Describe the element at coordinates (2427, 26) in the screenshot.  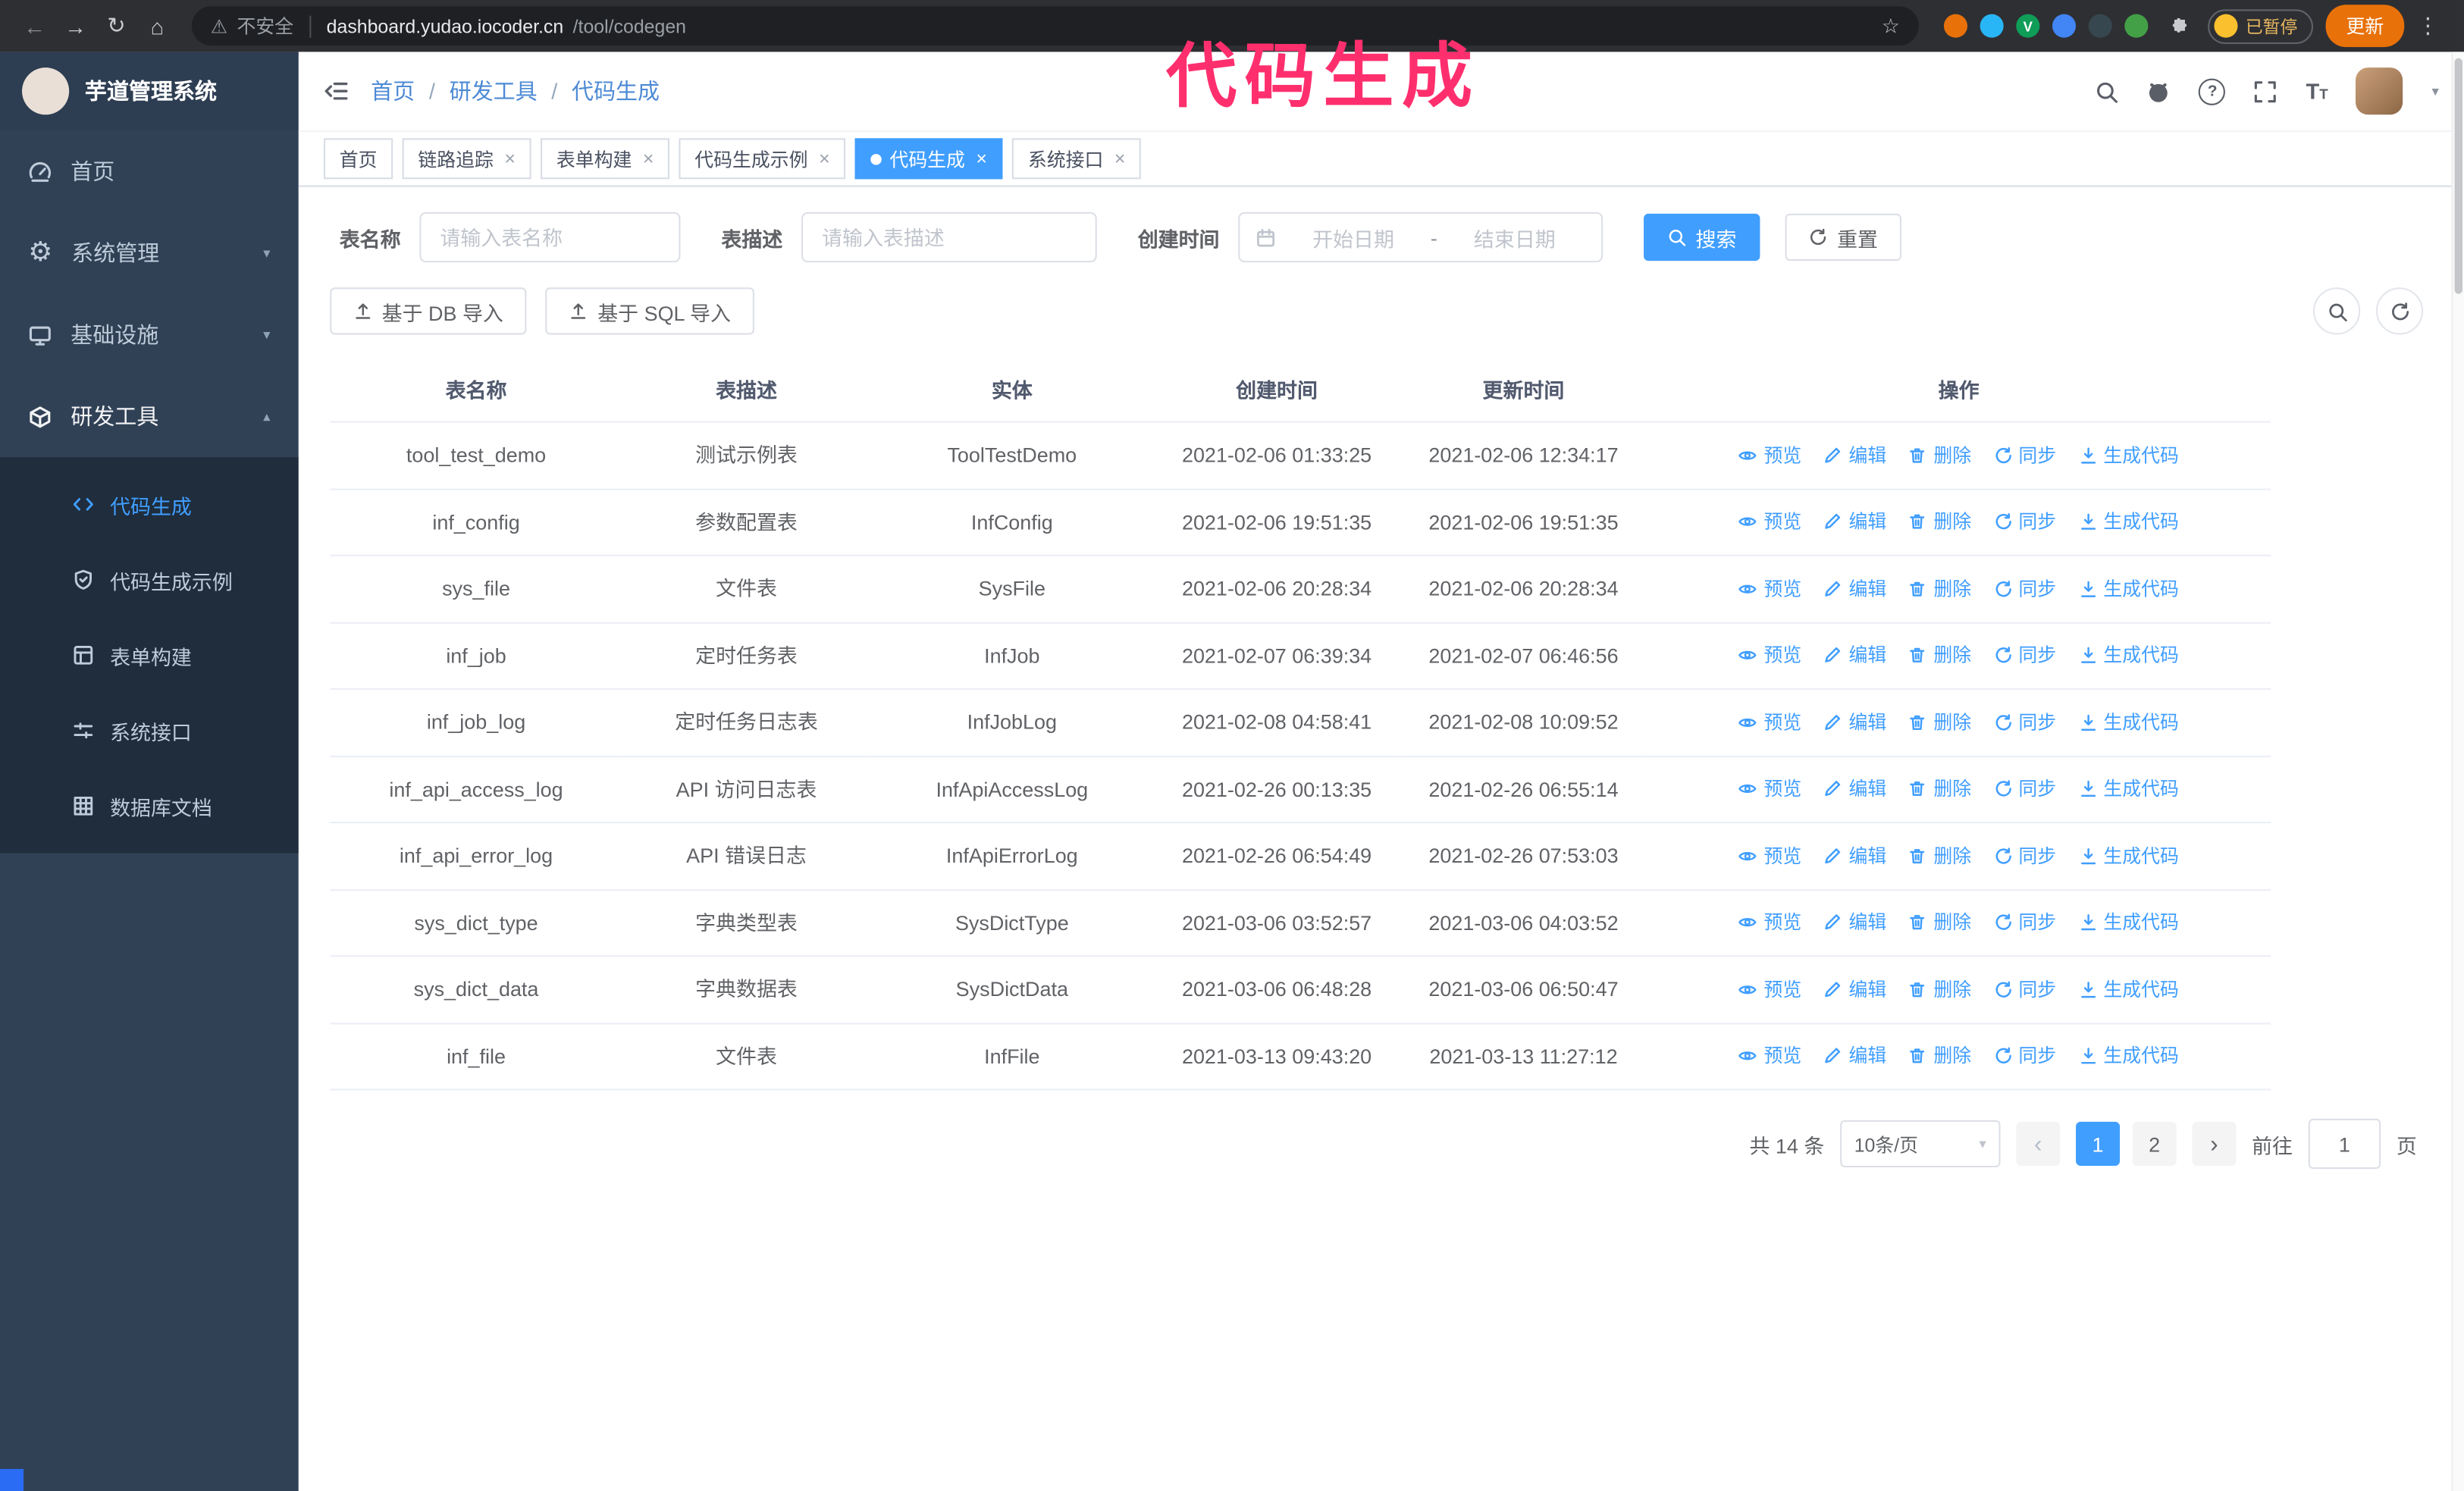
I see `kebab-menu-icon: ⋮` at that location.